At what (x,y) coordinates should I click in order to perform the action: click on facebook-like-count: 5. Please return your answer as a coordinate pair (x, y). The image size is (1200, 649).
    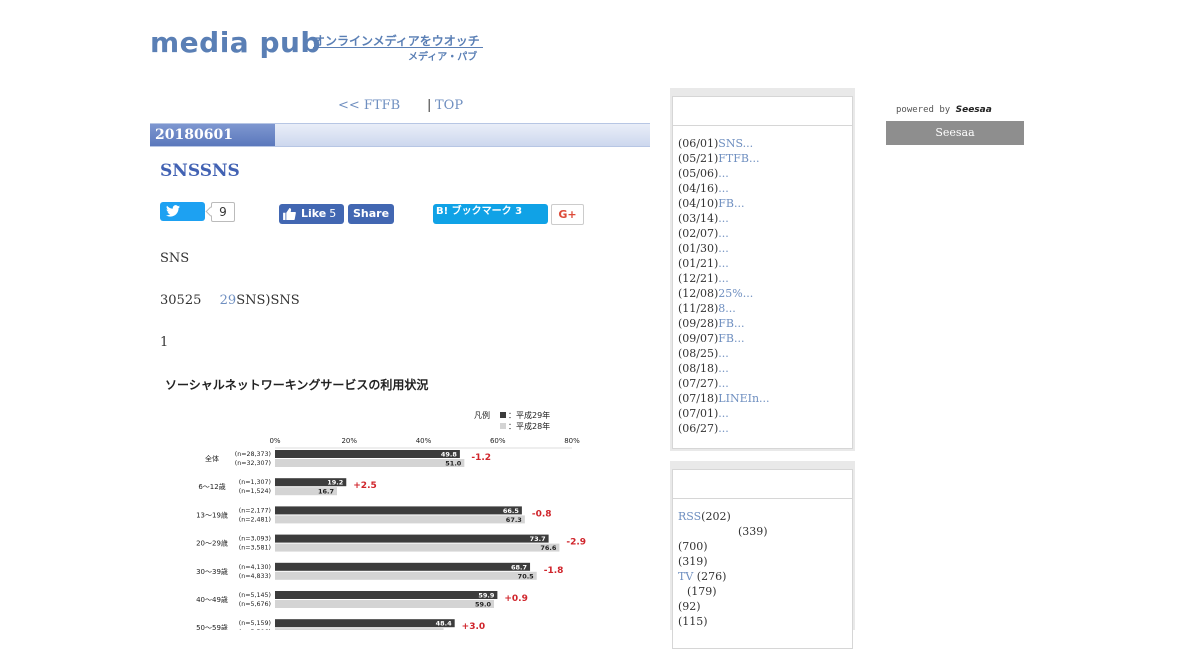
    Looking at the image, I should click on (333, 213).